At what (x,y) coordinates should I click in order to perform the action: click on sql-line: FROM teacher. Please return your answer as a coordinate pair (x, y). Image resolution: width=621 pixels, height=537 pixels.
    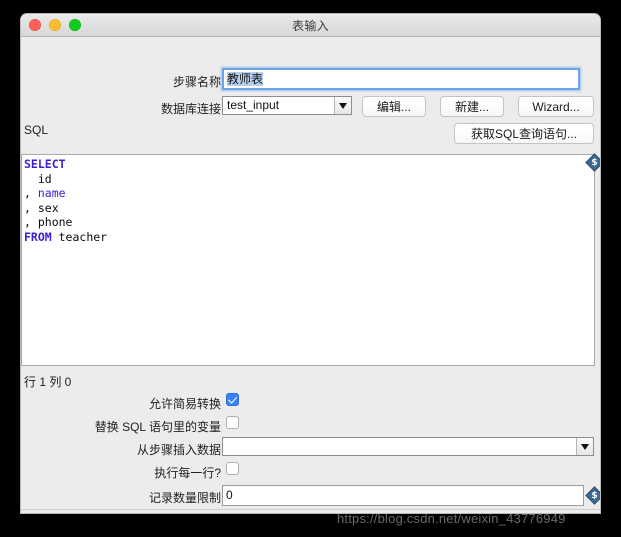
    Looking at the image, I should click on (309, 237).